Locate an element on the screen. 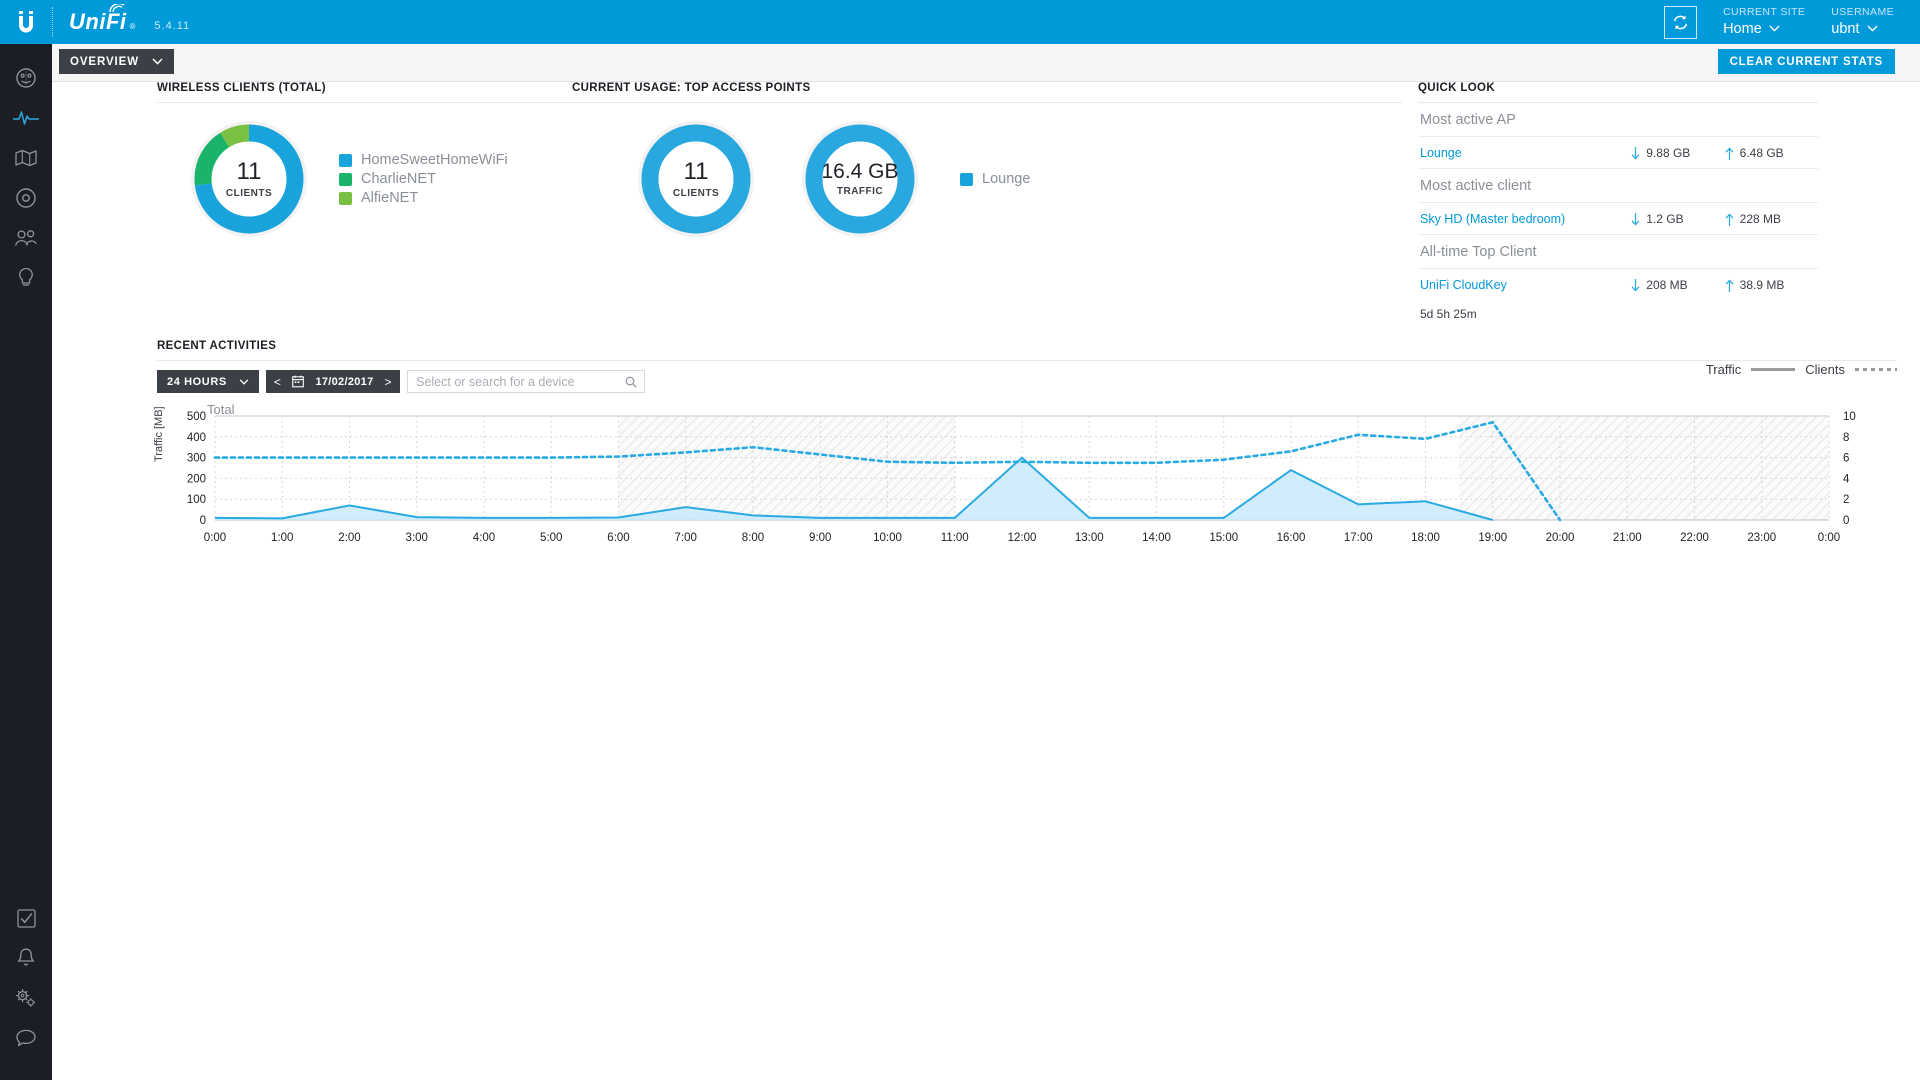 The image size is (1920, 1080). sidebar-item-alerts is located at coordinates (26, 958).